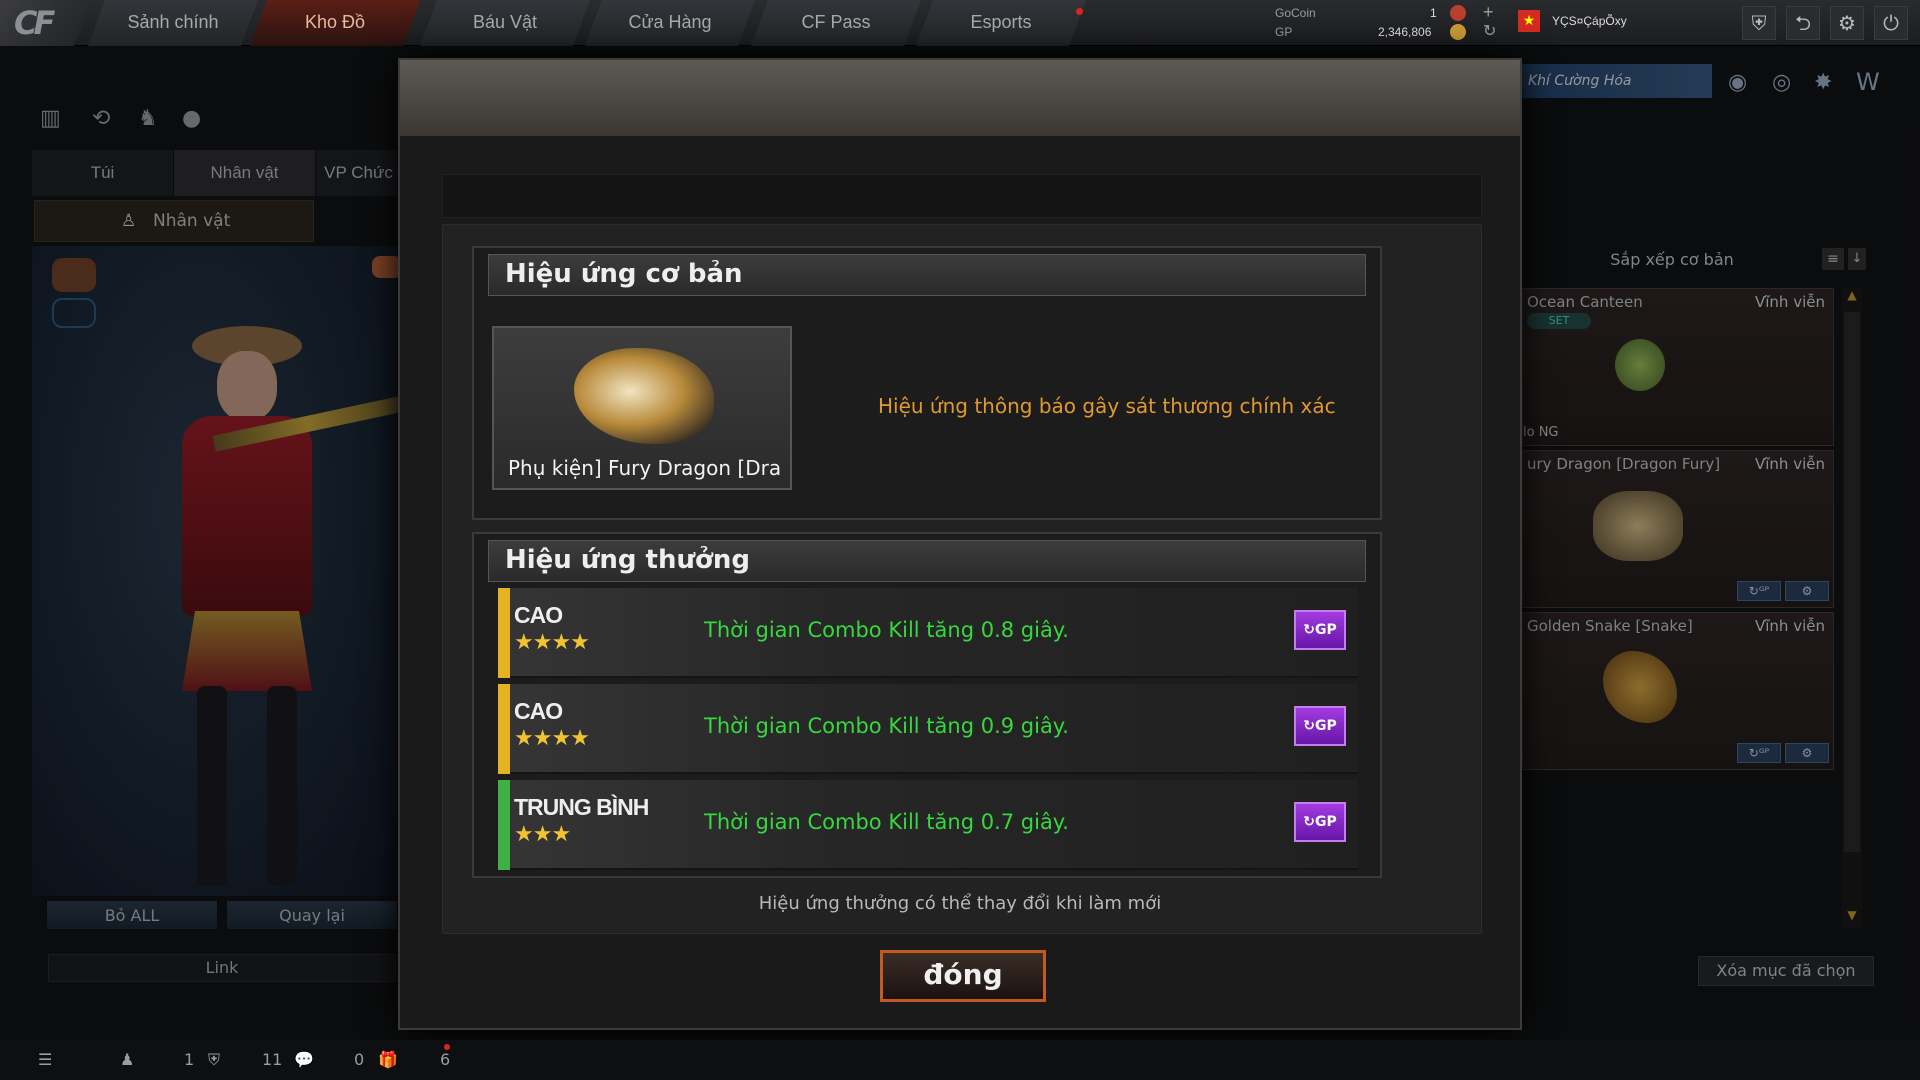 Image resolution: width=1920 pixels, height=1080 pixels. I want to click on friends-icon: ♟, so click(127, 1059).